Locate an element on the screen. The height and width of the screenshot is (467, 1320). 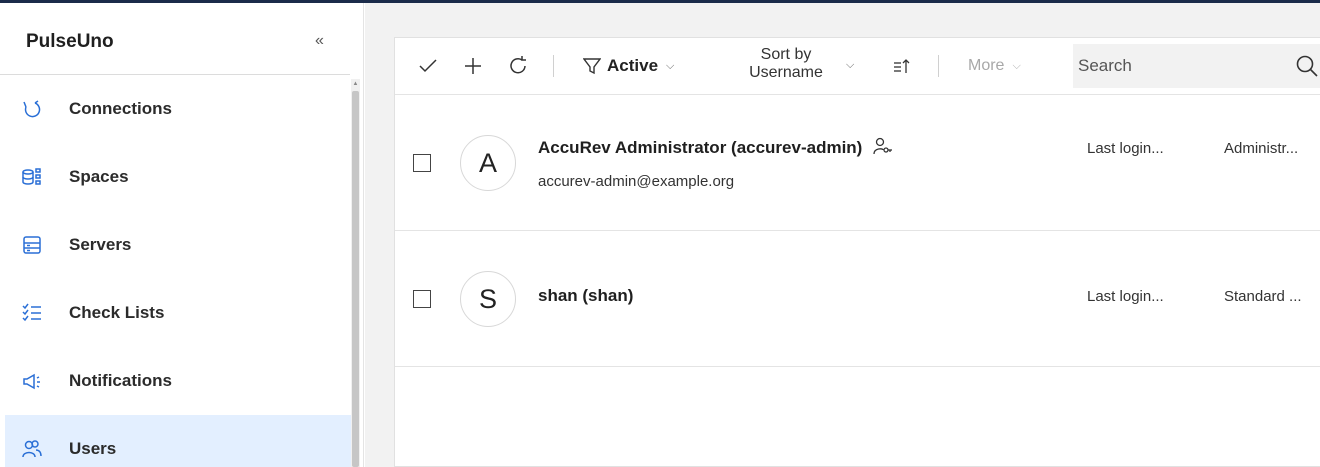
app-title: PulseUno is located at coordinates (70, 41).